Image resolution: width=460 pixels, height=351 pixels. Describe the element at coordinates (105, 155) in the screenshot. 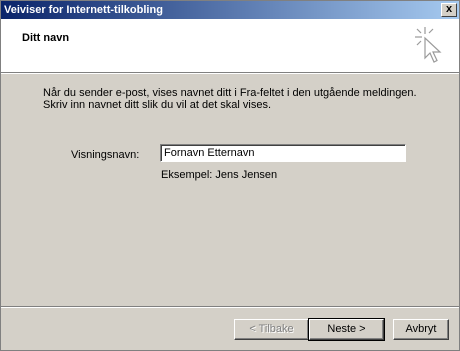

I see `display-name-label: Visningsnavn:` at that location.